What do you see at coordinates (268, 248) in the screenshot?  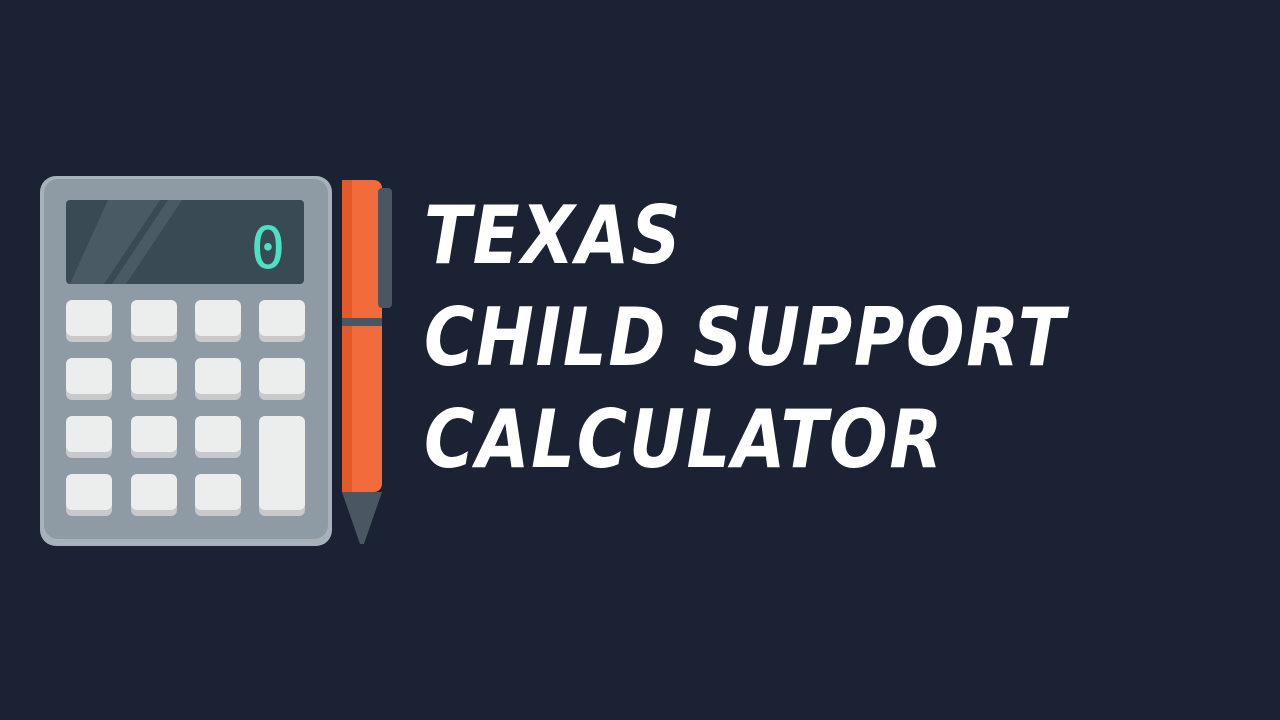 I see `calculator-display-digit: 0` at bounding box center [268, 248].